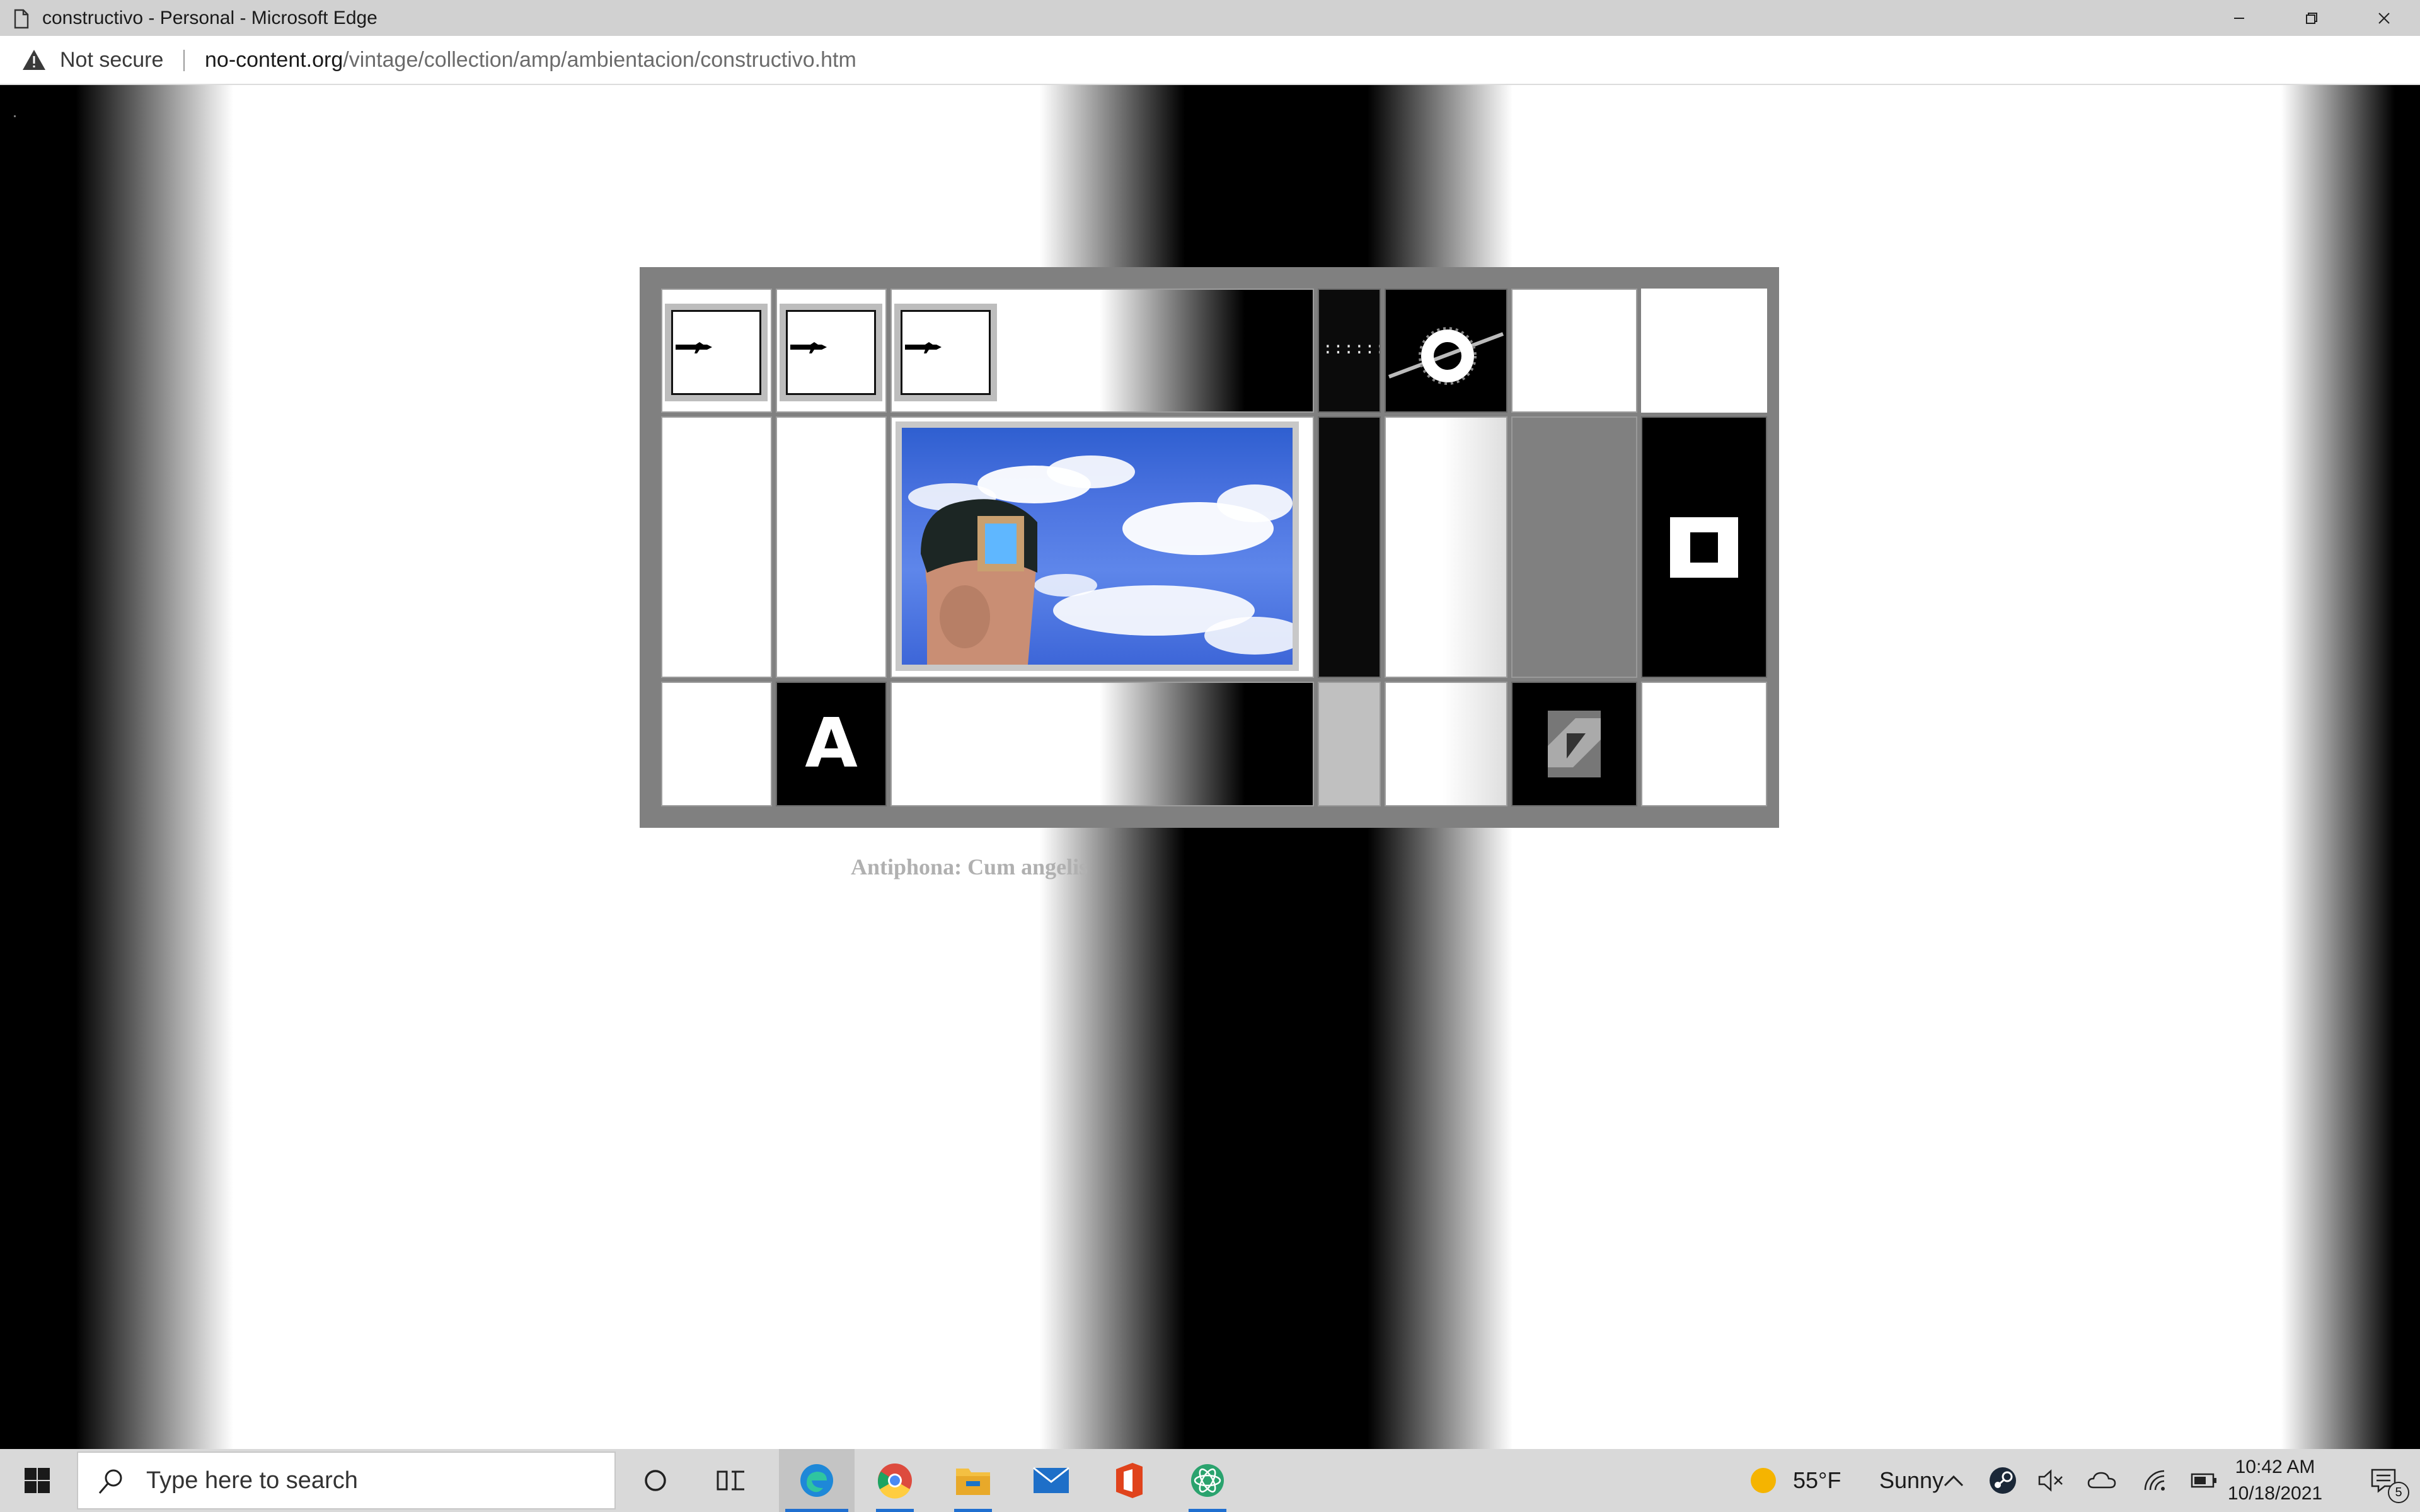  What do you see at coordinates (1100, 560) in the screenshot?
I see `photo-illustration` at bounding box center [1100, 560].